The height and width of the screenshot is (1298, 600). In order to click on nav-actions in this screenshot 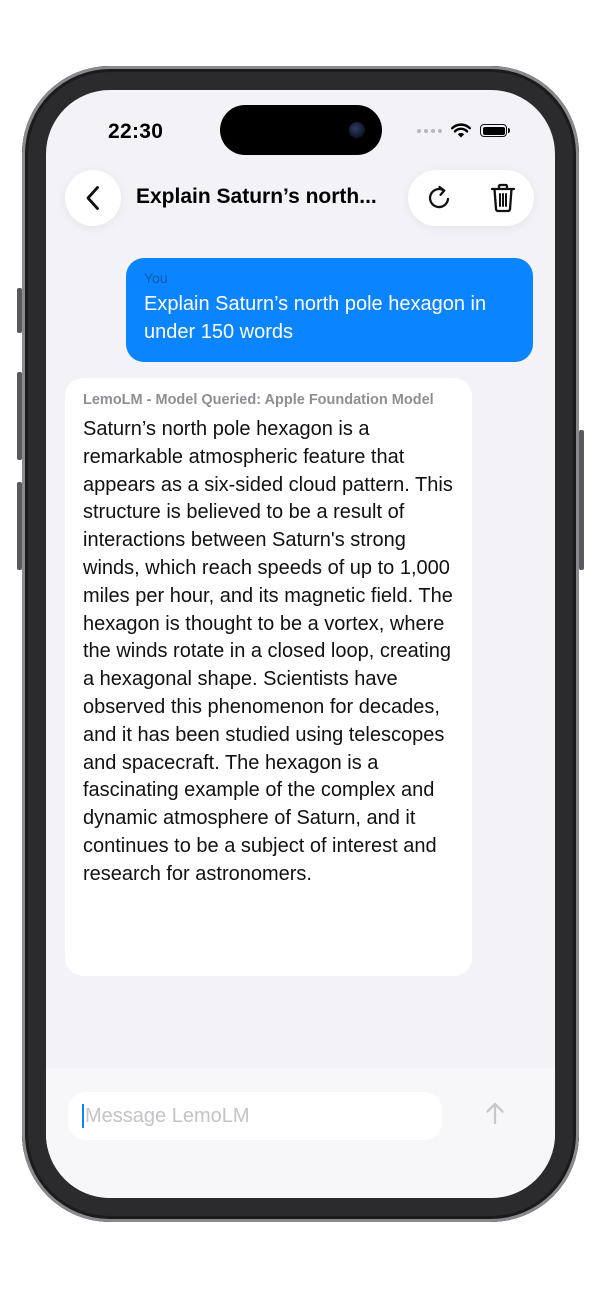, I will do `click(471, 198)`.